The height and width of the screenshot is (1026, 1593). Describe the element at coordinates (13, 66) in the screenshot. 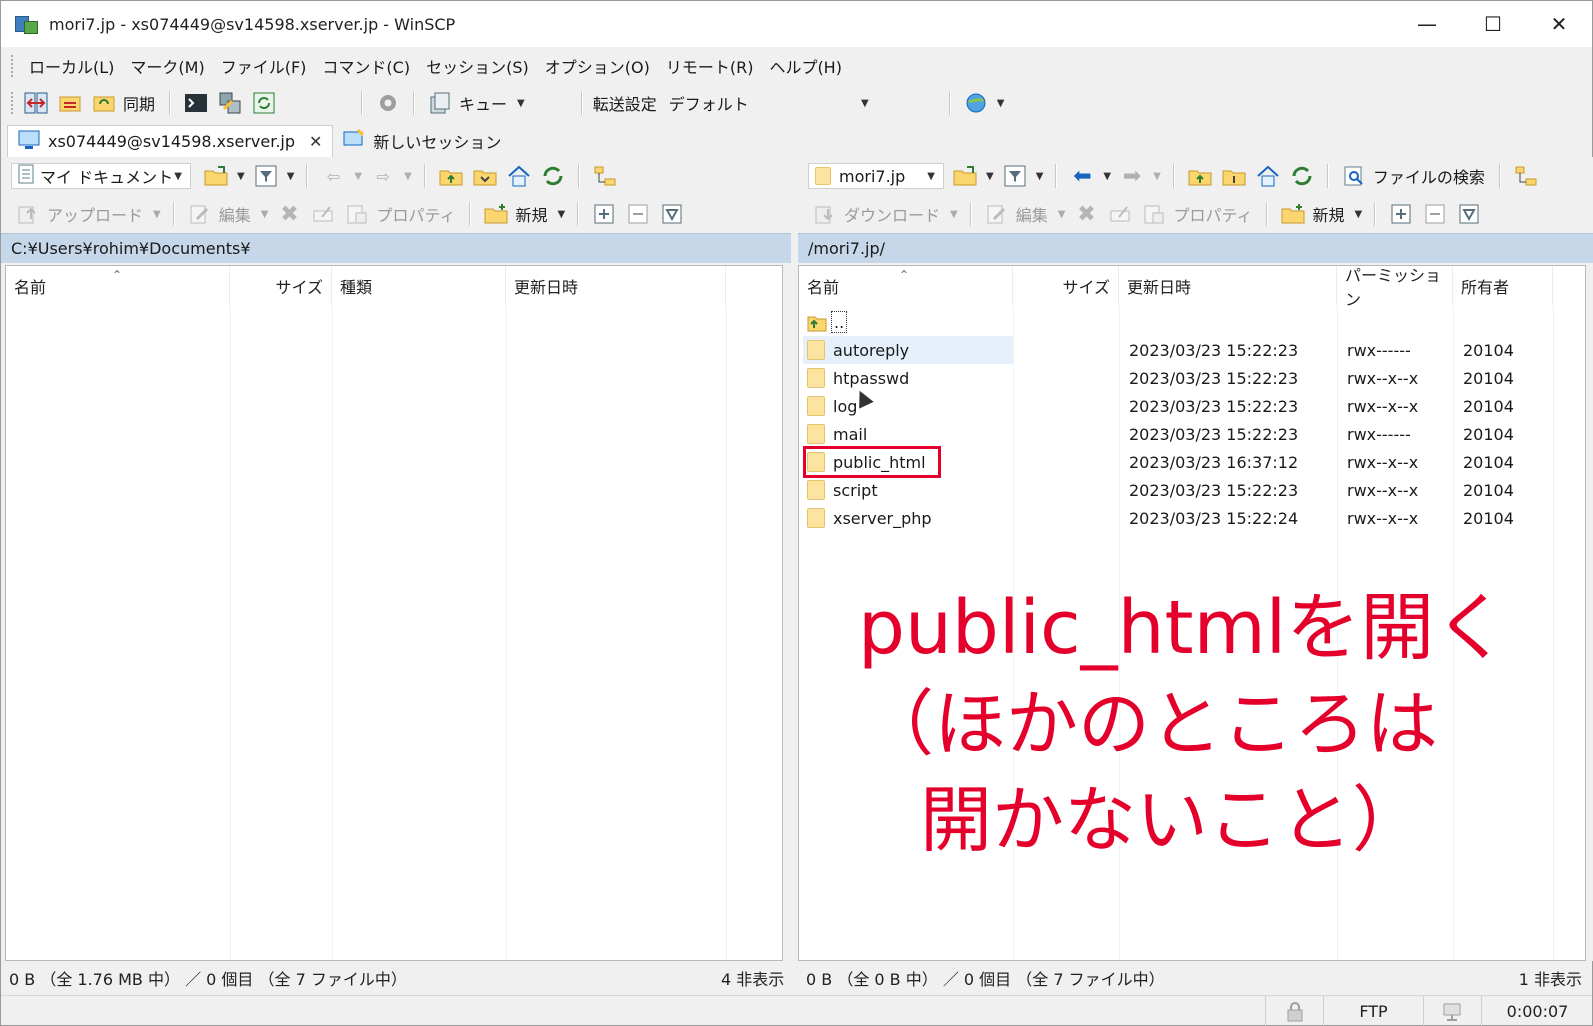

I see `toolbar-grip` at that location.